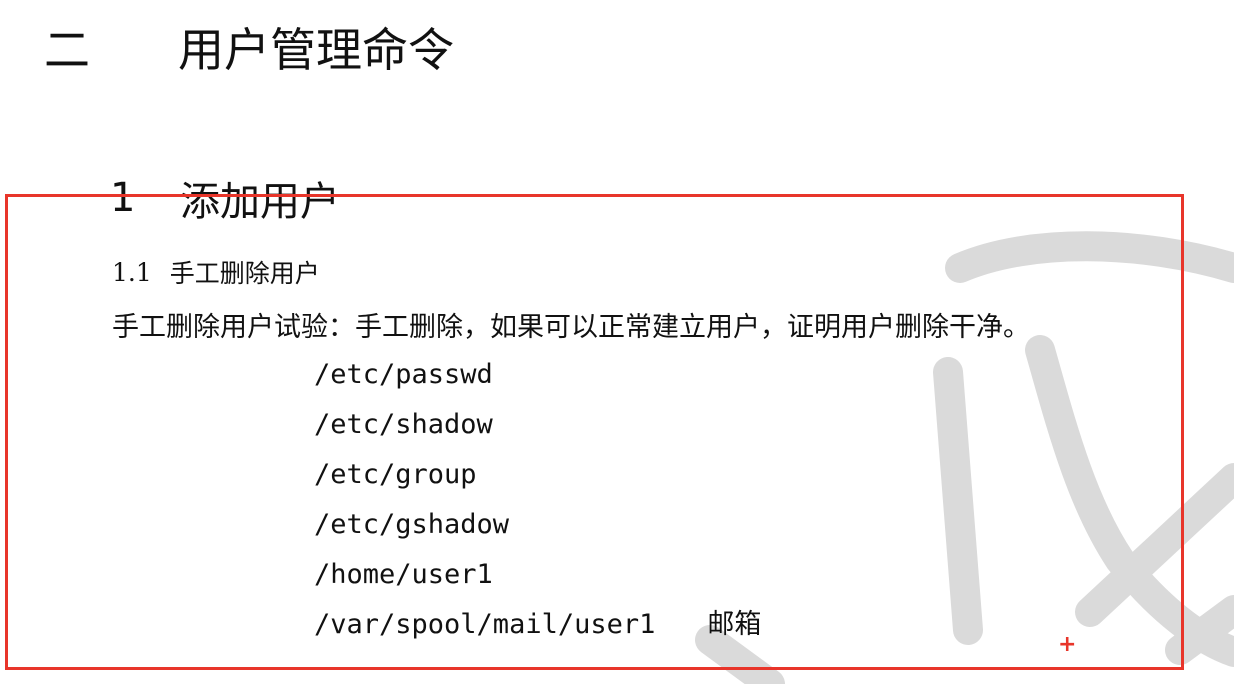  What do you see at coordinates (67, 50) in the screenshot?
I see `section-number: 二` at bounding box center [67, 50].